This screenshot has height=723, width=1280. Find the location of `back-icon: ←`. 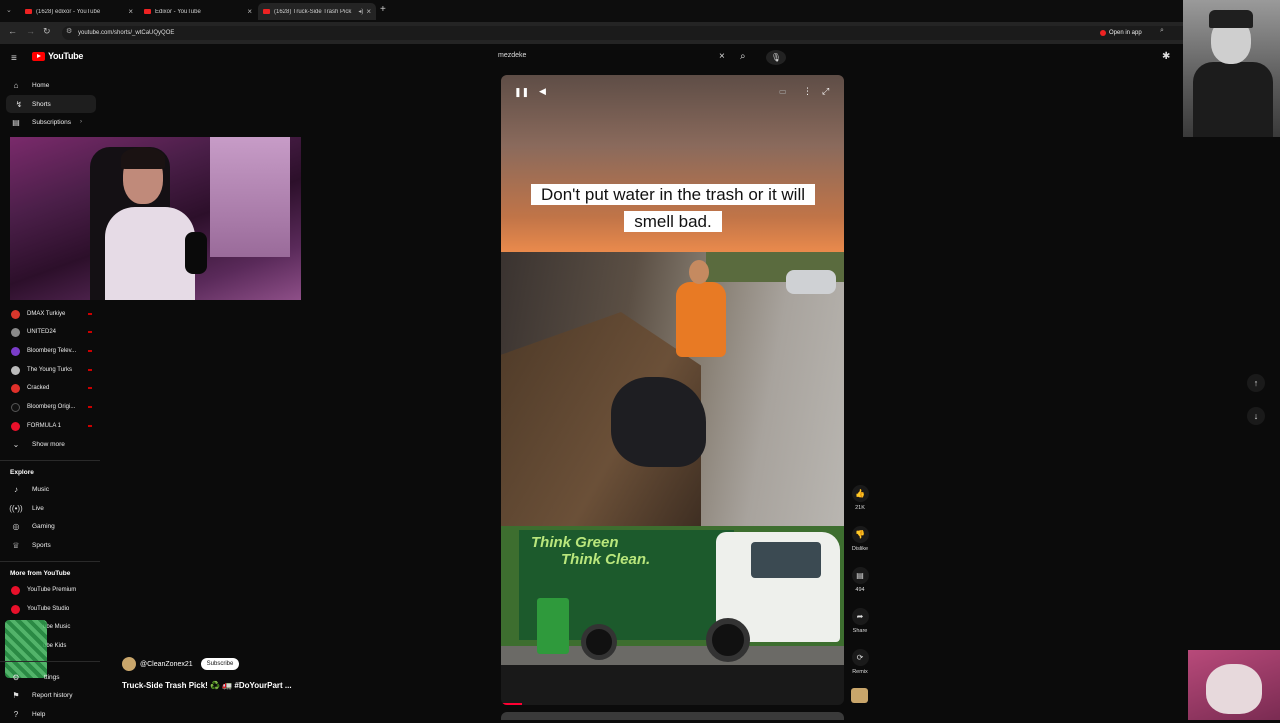

back-icon: ← is located at coordinates (12, 31).